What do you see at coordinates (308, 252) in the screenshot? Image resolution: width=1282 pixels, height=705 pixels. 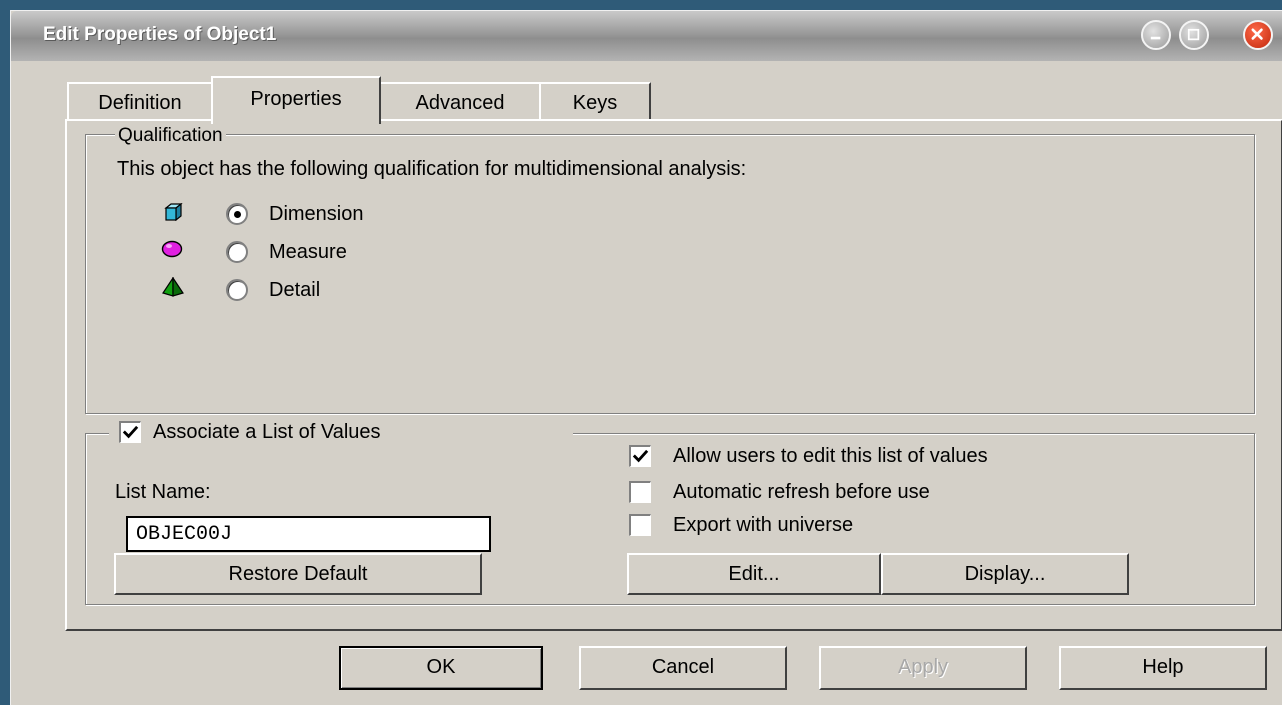 I see `measure-label: Measure` at bounding box center [308, 252].